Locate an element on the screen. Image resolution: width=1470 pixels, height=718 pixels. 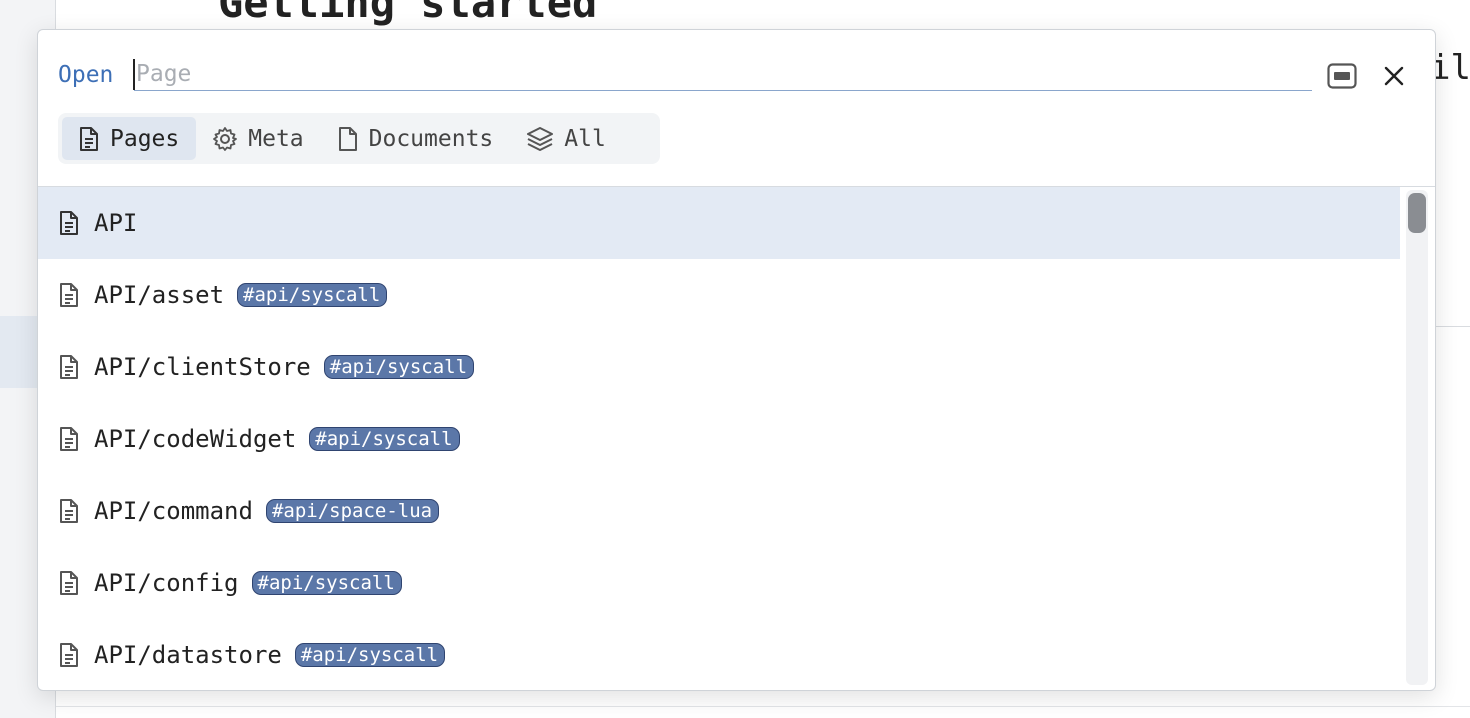
window-icon is located at coordinates (1342, 76).